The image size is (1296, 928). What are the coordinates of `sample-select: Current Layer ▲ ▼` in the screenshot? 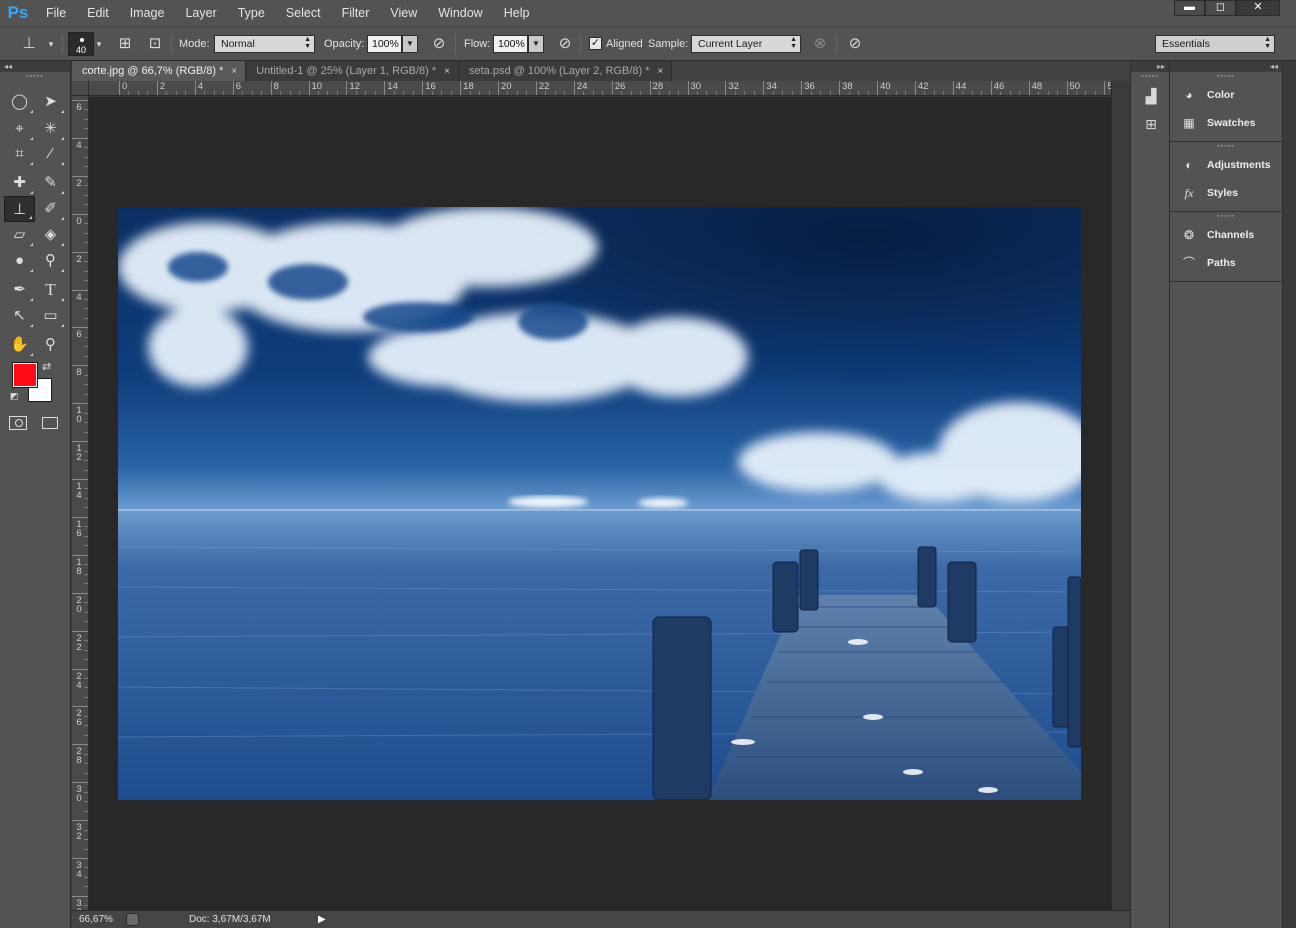 It's located at (746, 44).